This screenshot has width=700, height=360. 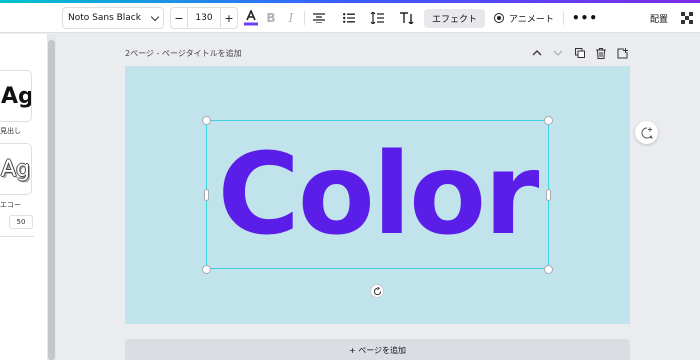 What do you see at coordinates (104, 18) in the screenshot?
I see `font-family-label: Noto Sans Black` at bounding box center [104, 18].